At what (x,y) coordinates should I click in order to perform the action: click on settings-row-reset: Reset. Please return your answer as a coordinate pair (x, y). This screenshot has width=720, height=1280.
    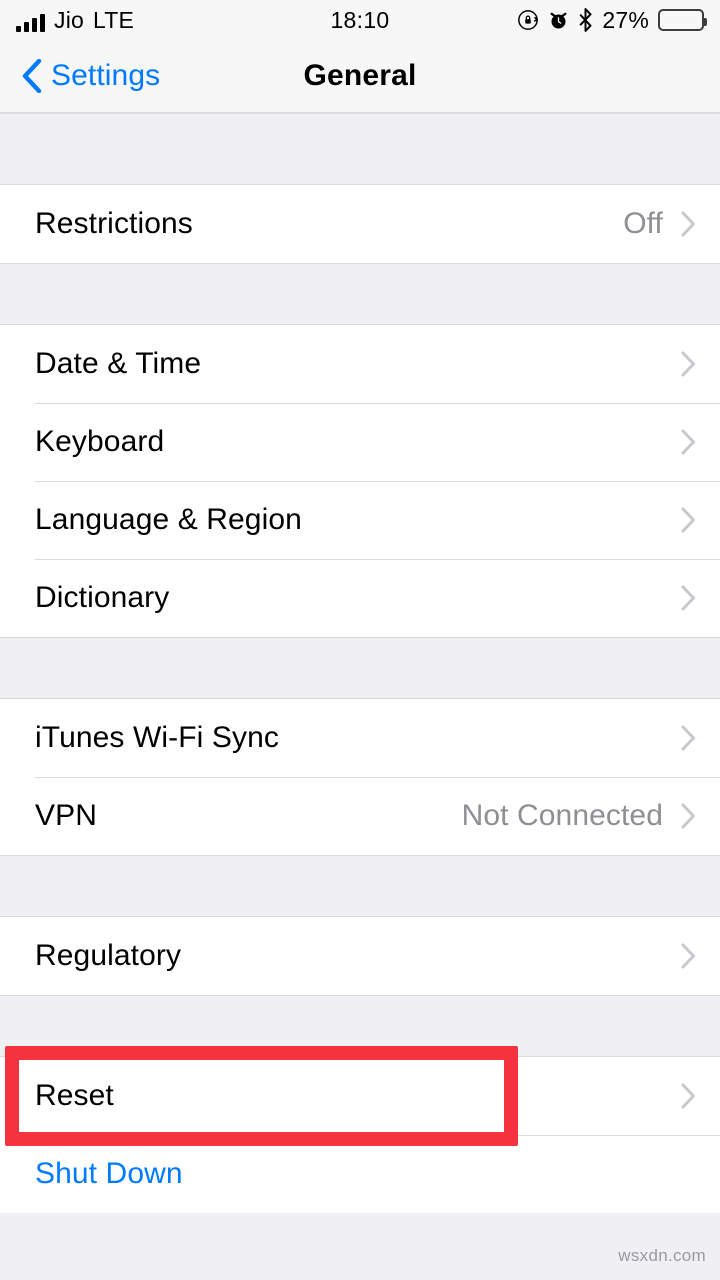
    Looking at the image, I should click on (360, 1096).